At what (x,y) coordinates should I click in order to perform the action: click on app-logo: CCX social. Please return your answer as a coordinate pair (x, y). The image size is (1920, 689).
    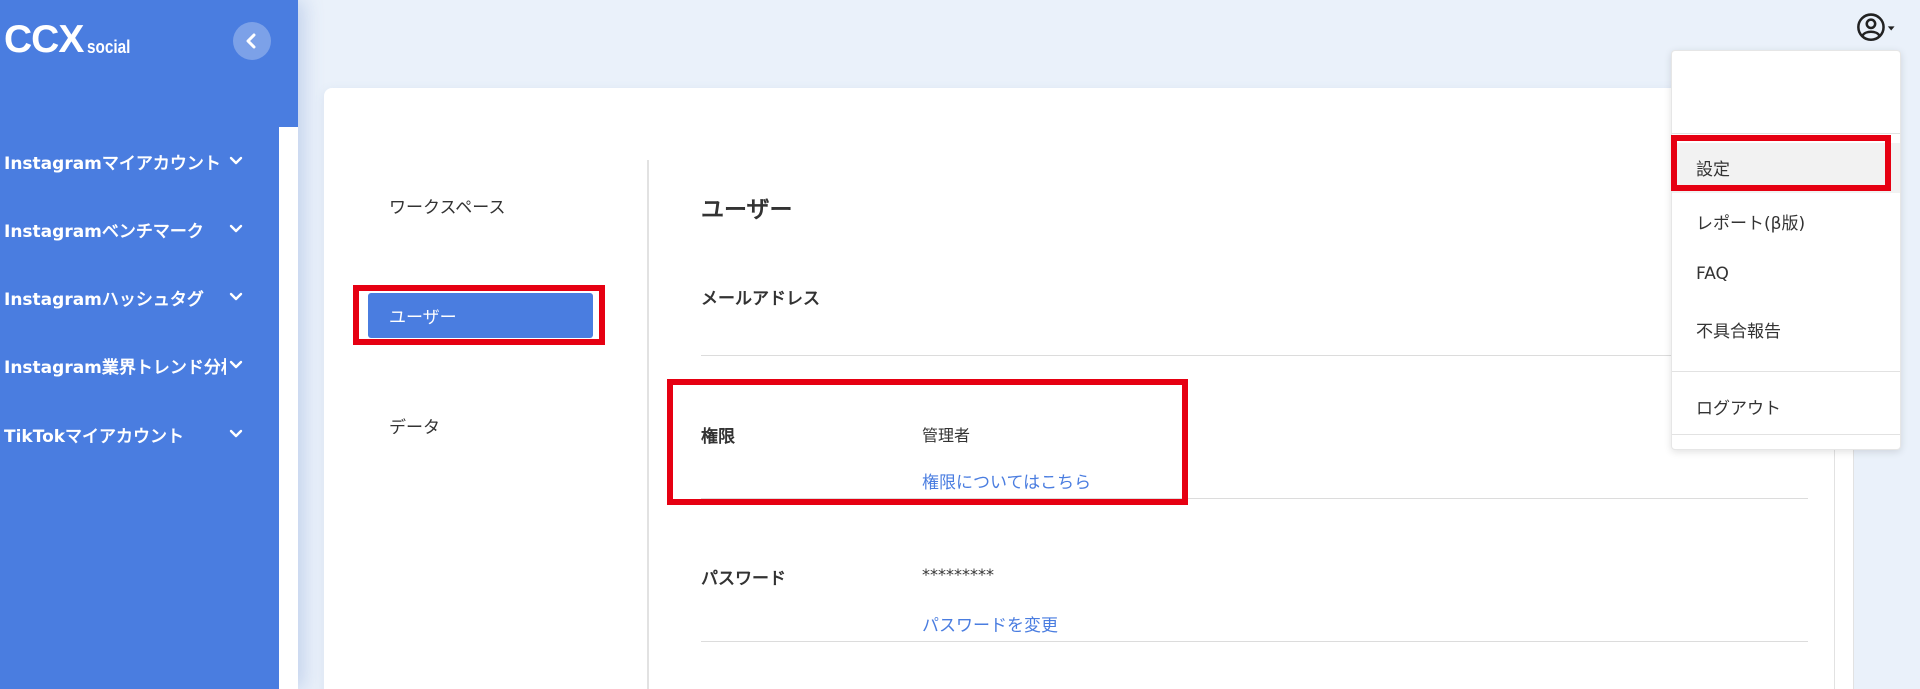
    Looking at the image, I should click on (71, 39).